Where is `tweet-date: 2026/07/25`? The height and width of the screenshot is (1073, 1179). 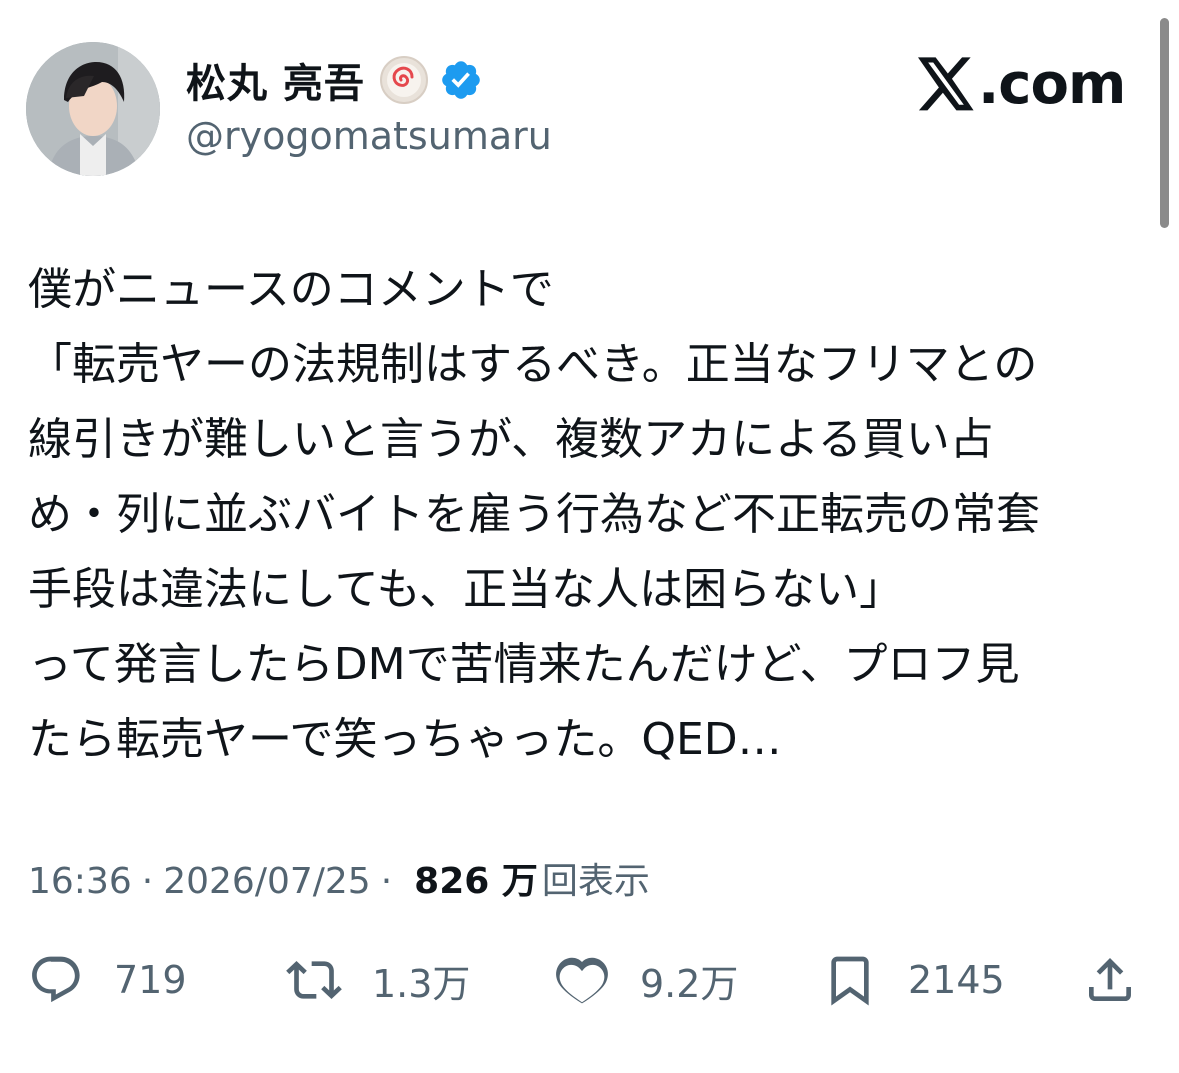
tweet-date: 2026/07/25 is located at coordinates (267, 881).